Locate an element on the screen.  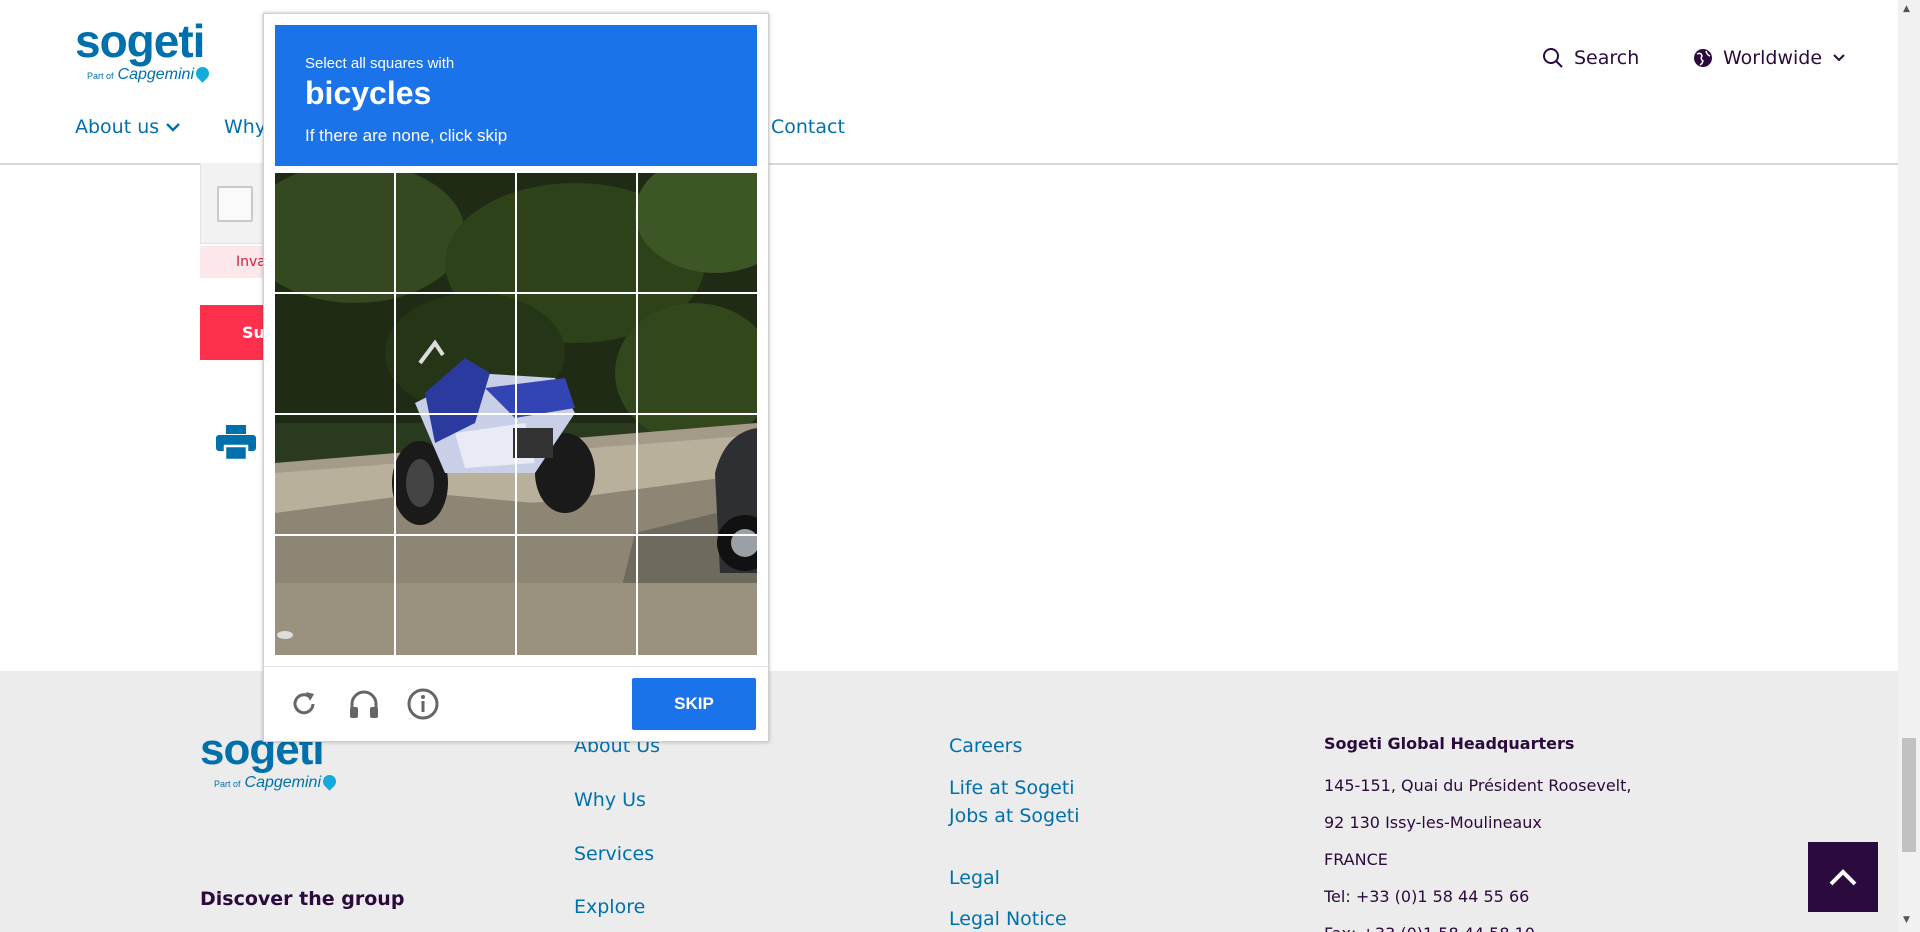
back-to-top-button is located at coordinates (1843, 877).